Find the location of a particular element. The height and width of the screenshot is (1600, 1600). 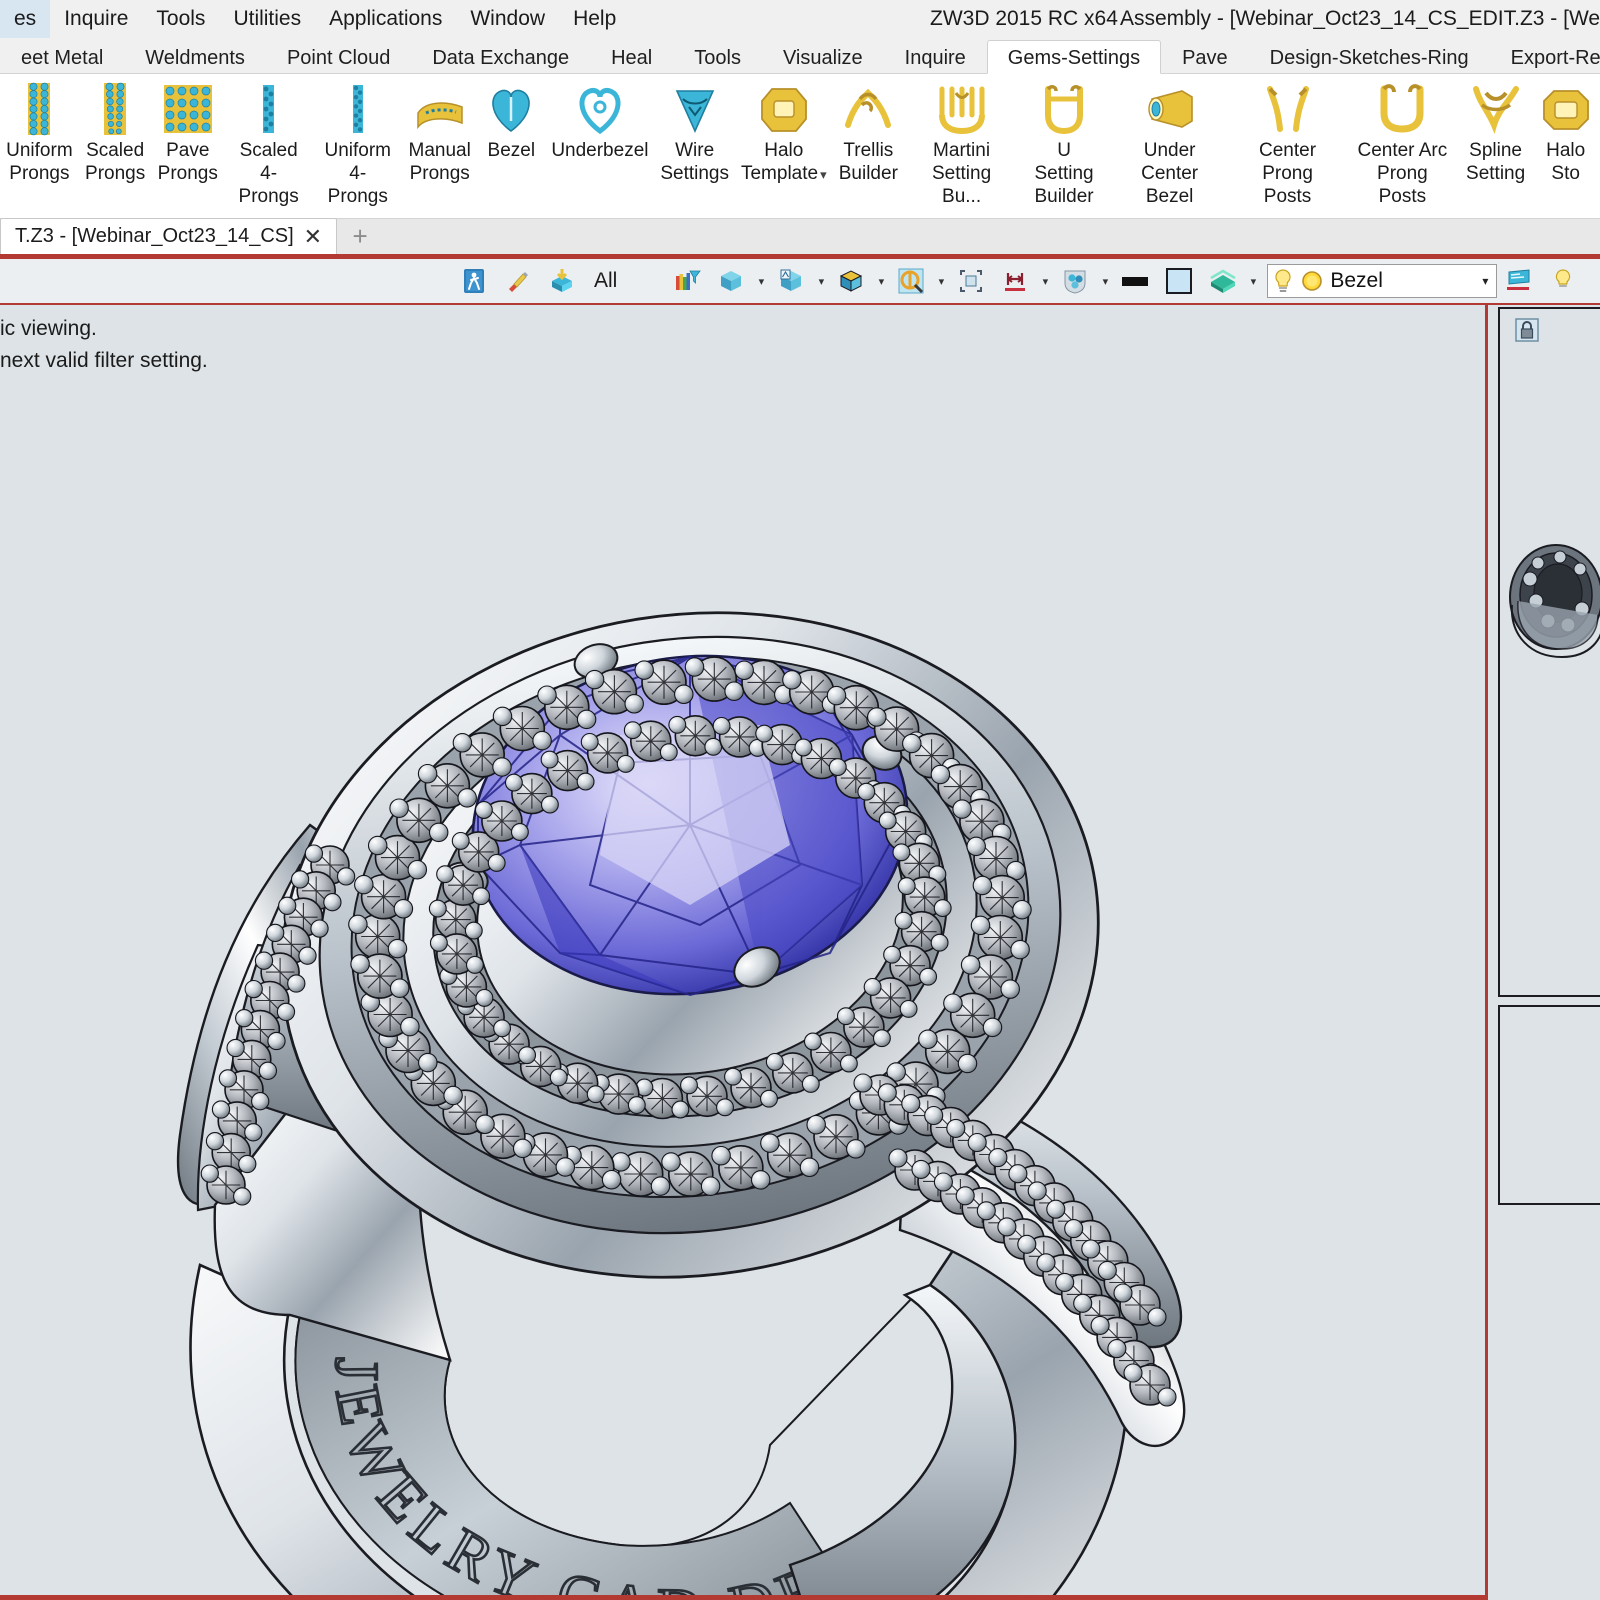

ribbon-button-center-arc-prong-posts: Center Arc Prong Posts is located at coordinates (1402, 144).